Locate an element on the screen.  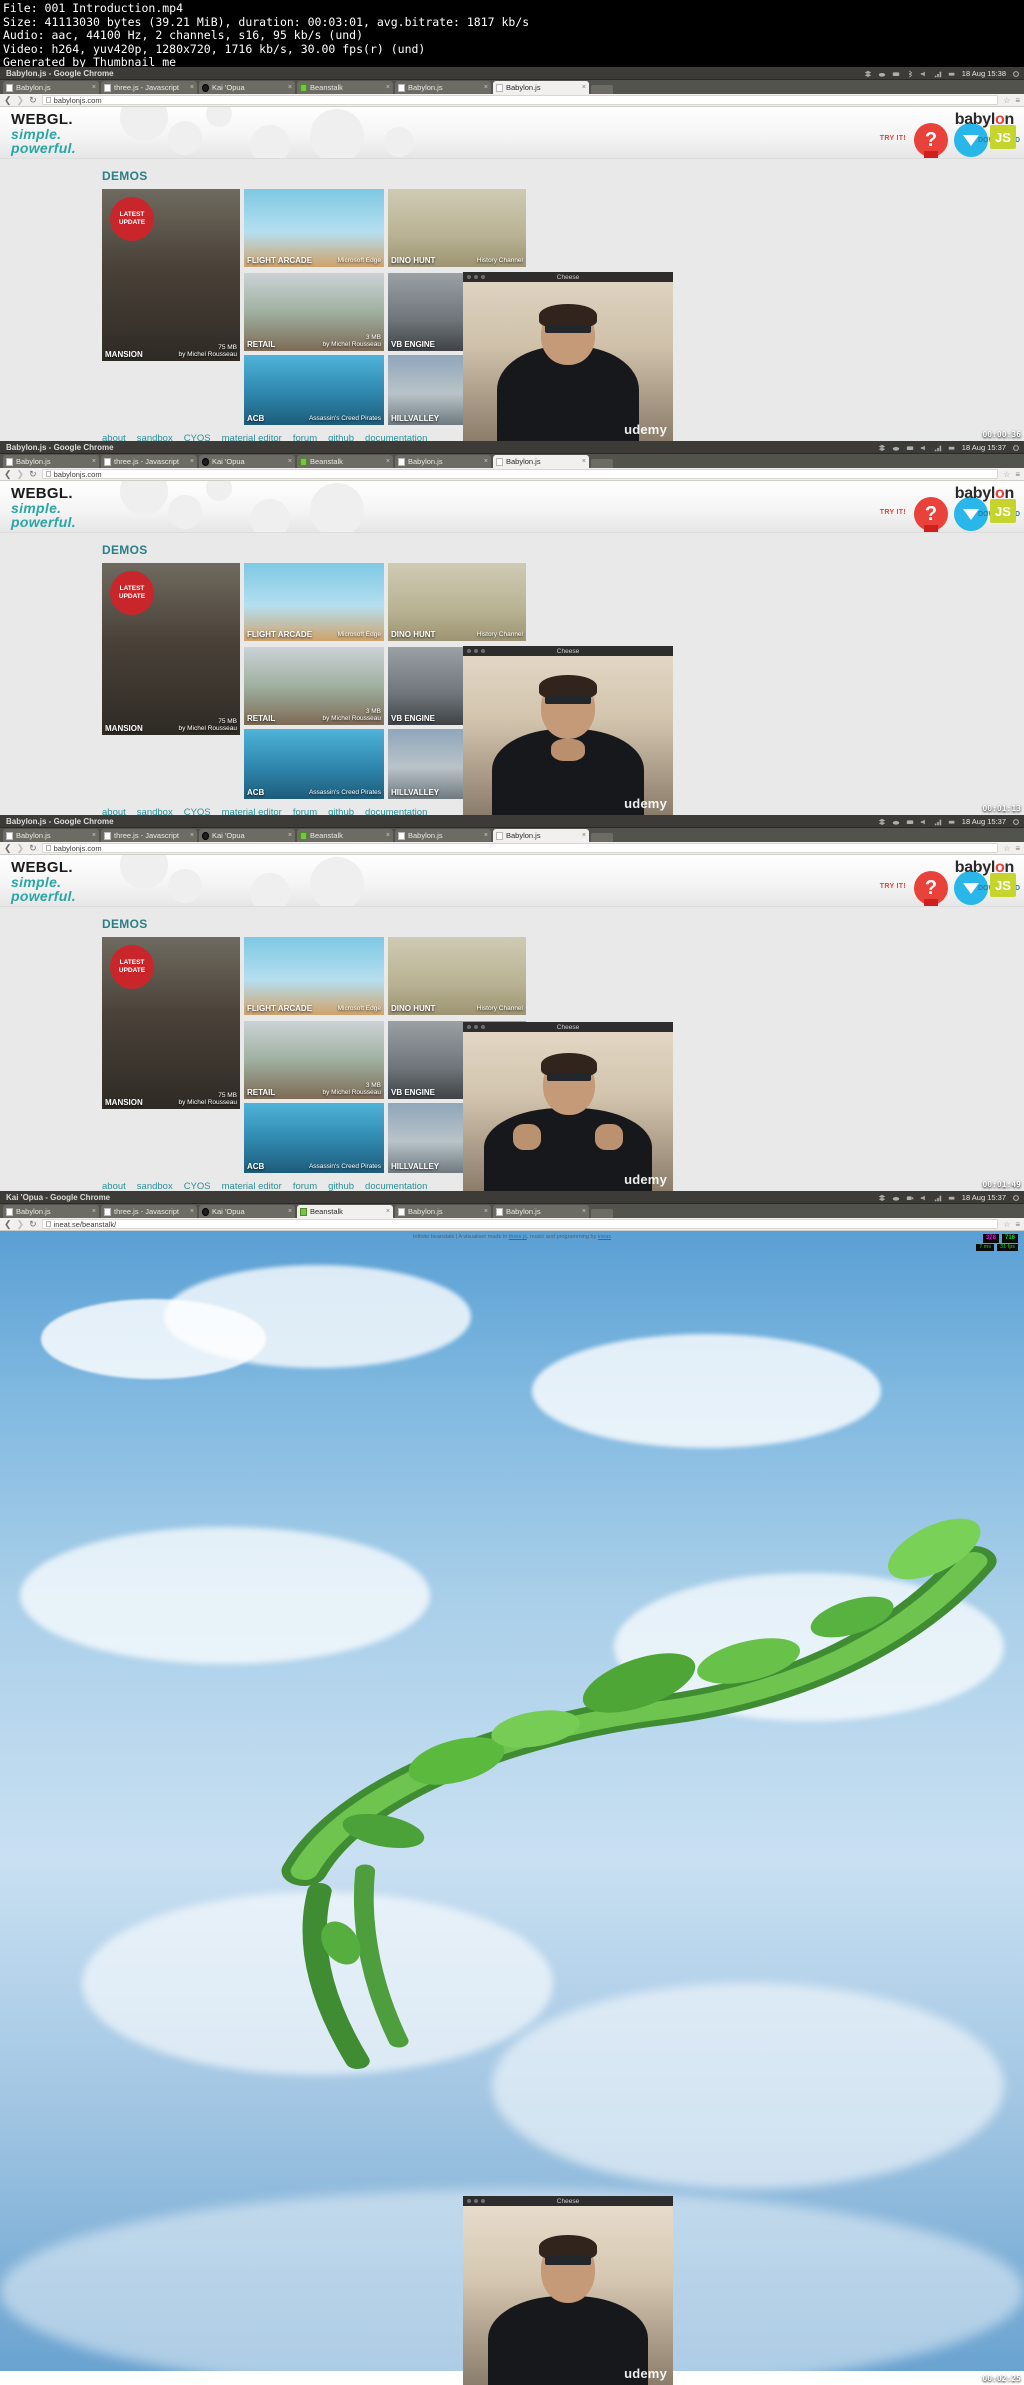
stat-ms-label-box: 7 ms is located at coordinates (985, 1247).